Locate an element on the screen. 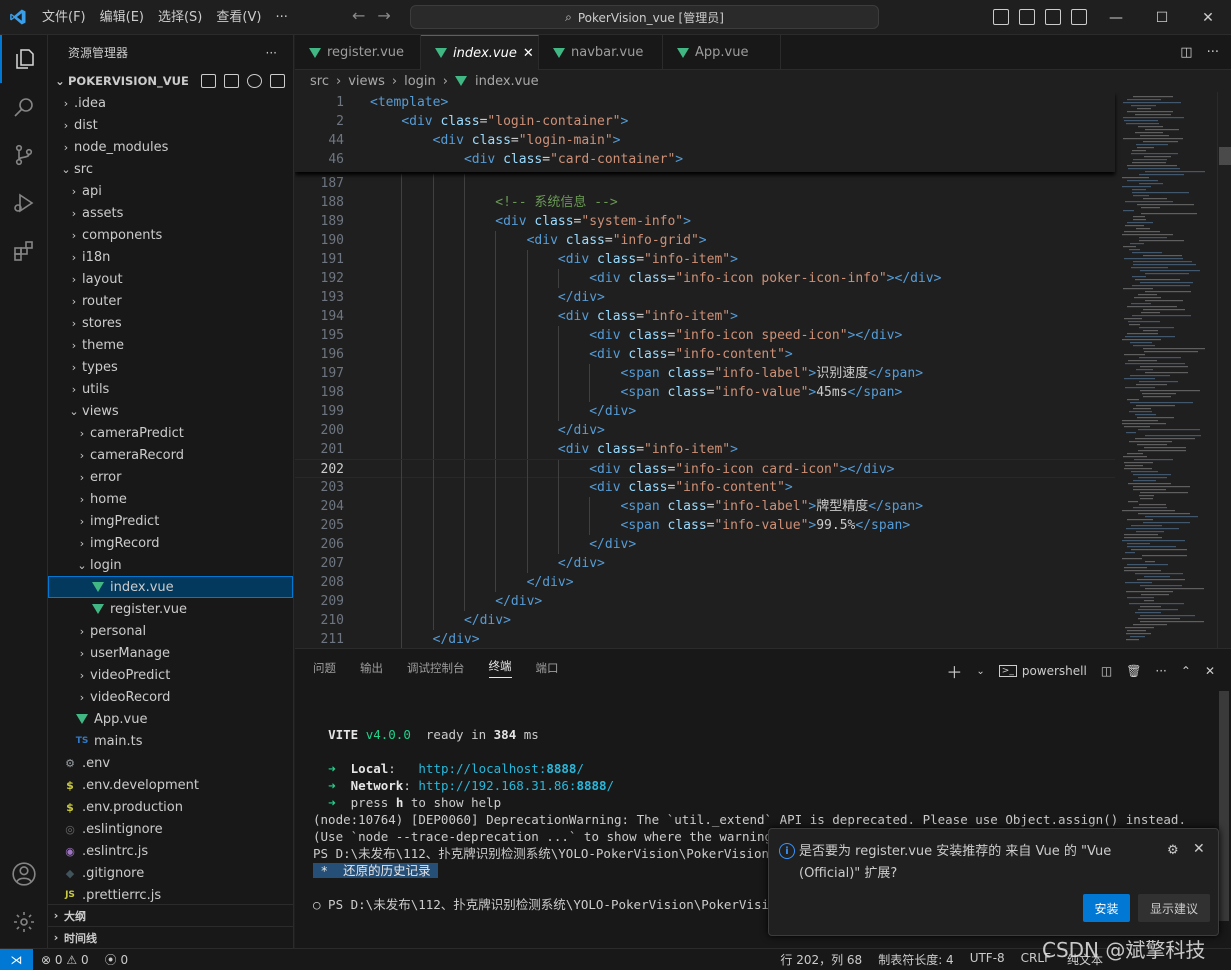 This screenshot has width=1231, height=970. tab-size: 制表符长度: 4 is located at coordinates (916, 959).